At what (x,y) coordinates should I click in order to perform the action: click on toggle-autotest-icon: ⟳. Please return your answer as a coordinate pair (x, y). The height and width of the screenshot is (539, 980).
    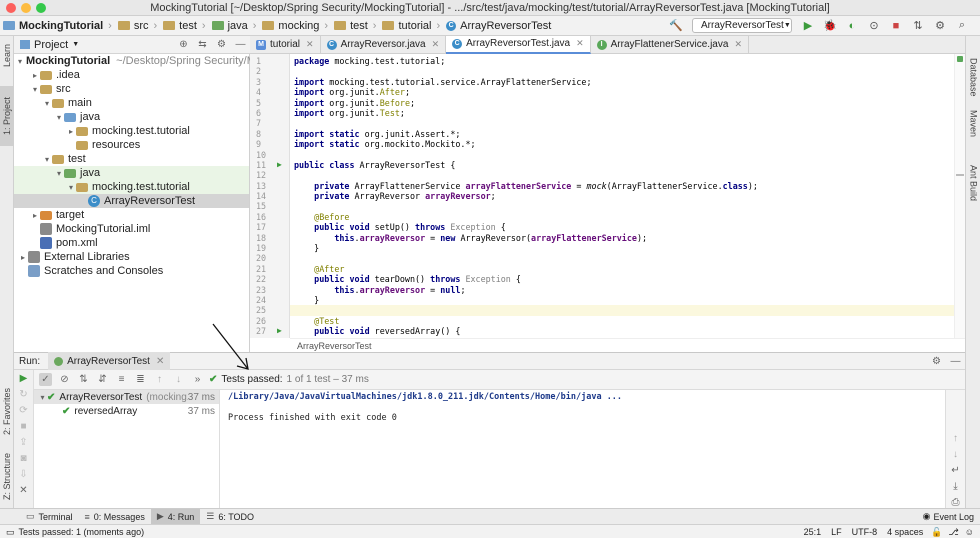
    Looking at the image, I should click on (23, 410).